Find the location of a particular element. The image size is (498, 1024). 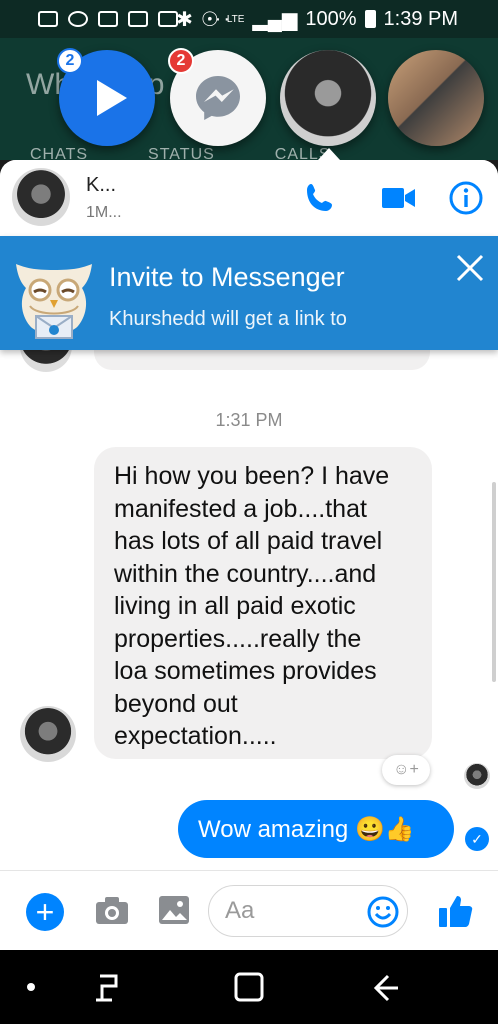

gallery-icon is located at coordinates (168, 19).